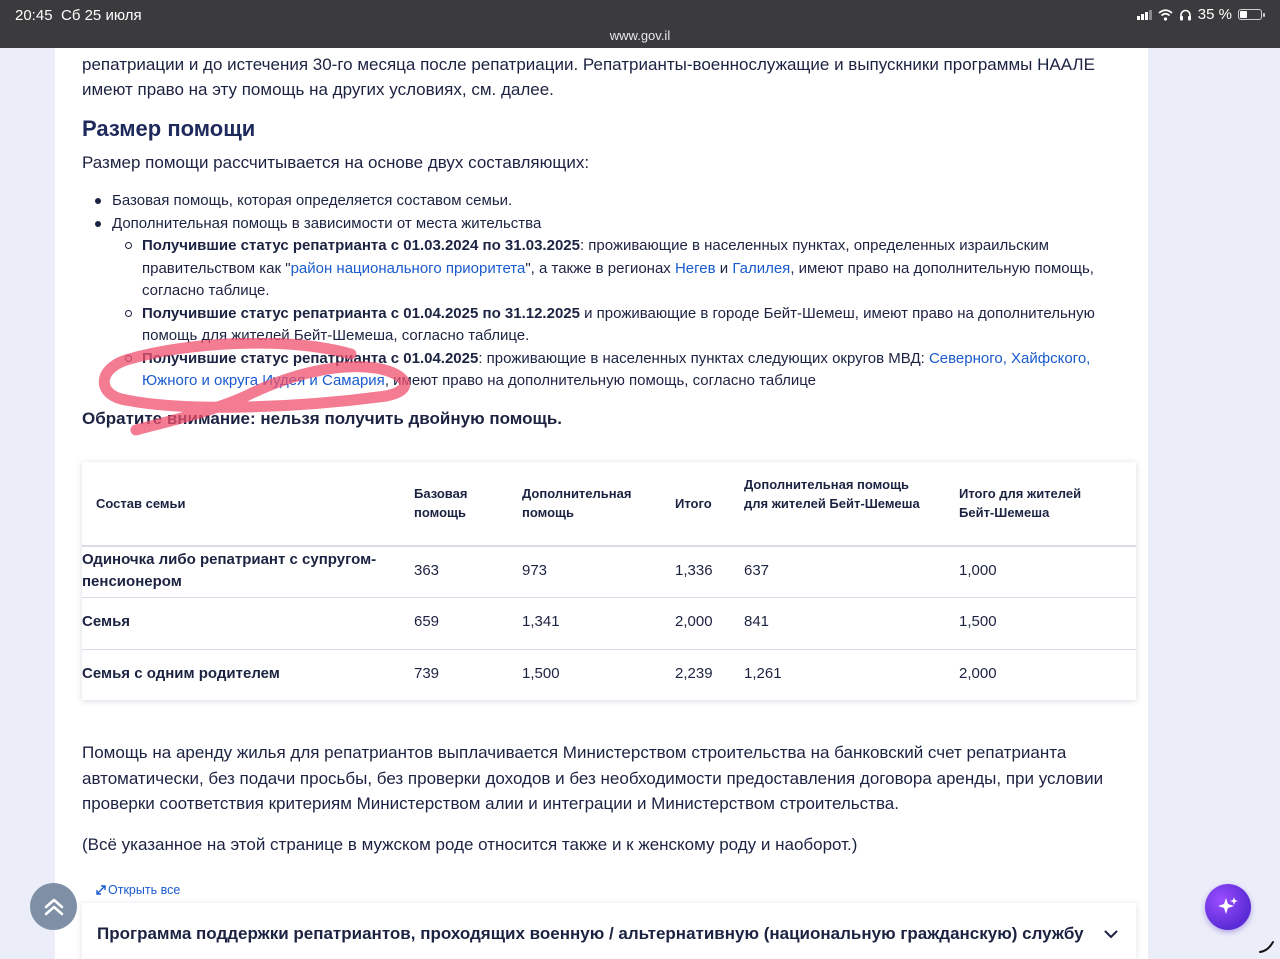 The image size is (1280, 959). Describe the element at coordinates (1266, 947) in the screenshot. I see `resize-handle-icon` at that location.